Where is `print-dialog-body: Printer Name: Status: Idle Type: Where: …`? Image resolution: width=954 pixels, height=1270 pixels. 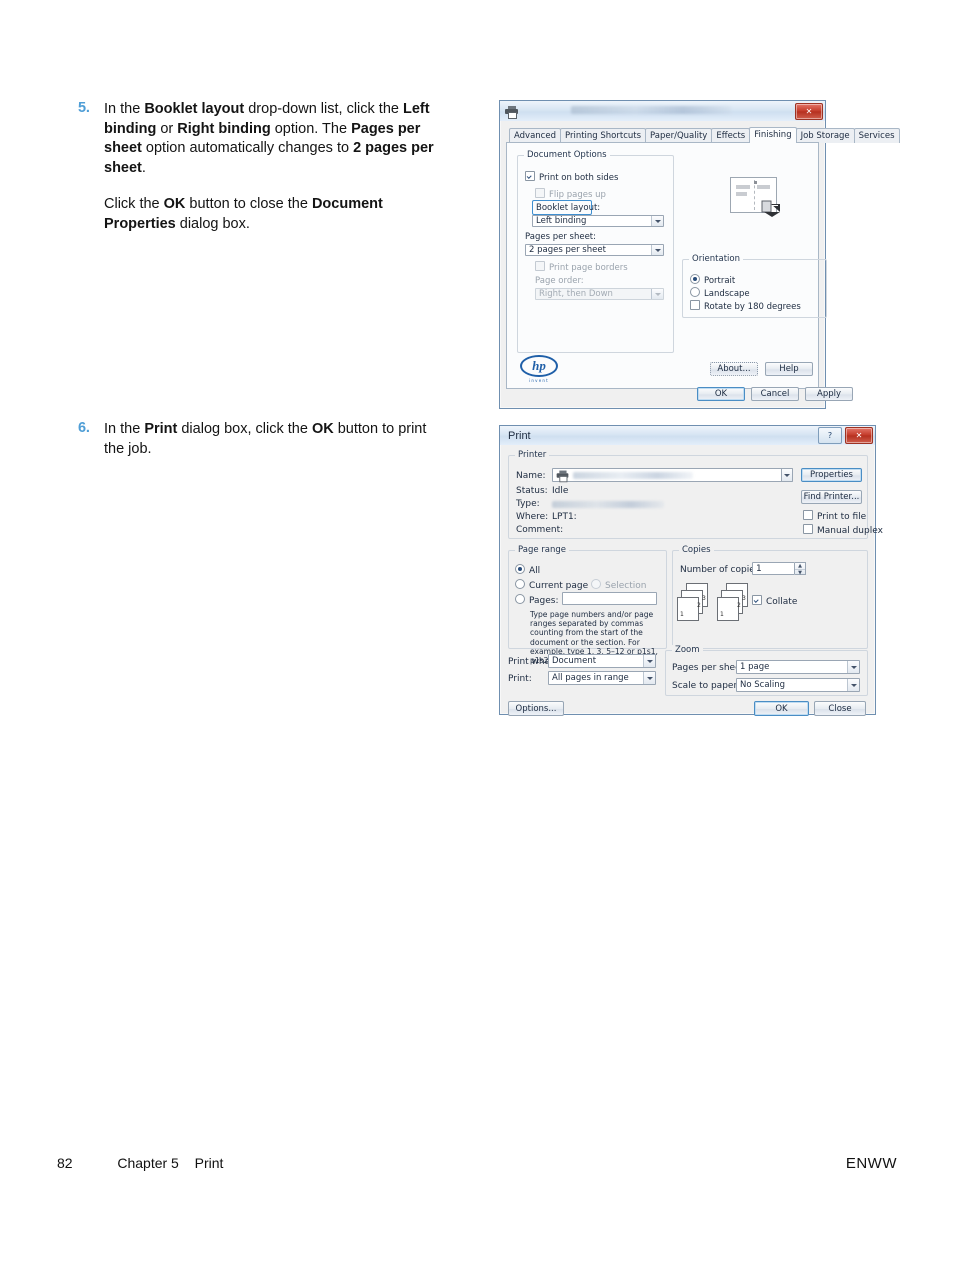
print-dialog-body: Printer Name: Status: Idle Type: Where: … is located at coordinates (691, 580).